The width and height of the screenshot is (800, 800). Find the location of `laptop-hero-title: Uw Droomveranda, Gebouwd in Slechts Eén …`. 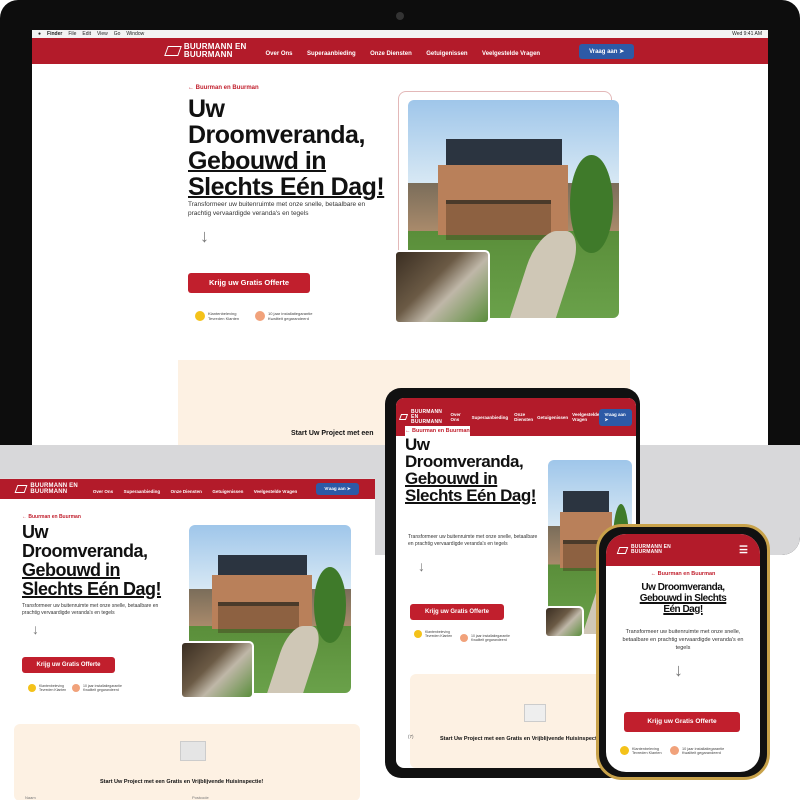

laptop-hero-title: Uw Droomveranda, Gebouwd in Slechts Eén … is located at coordinates (92, 560).